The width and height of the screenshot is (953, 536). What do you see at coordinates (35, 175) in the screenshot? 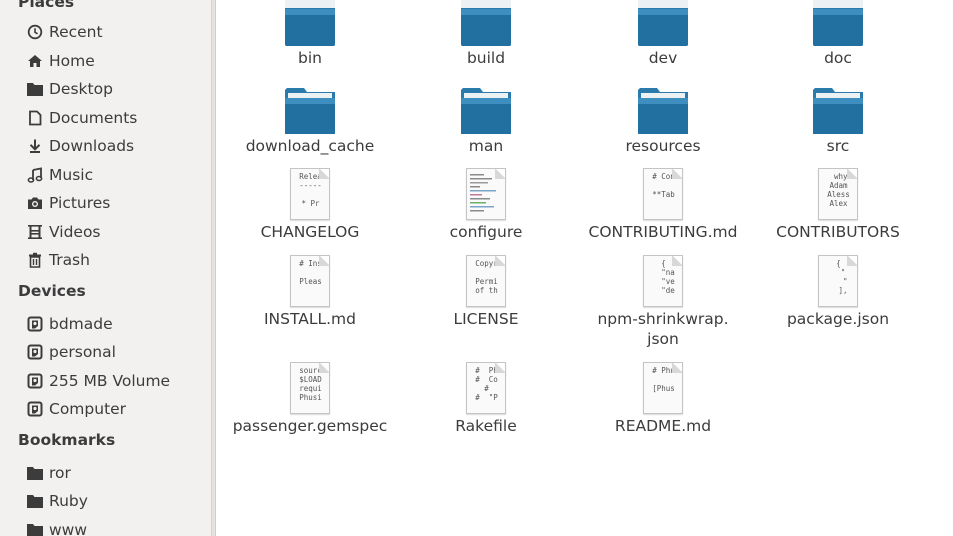
I see `music-icon` at bounding box center [35, 175].